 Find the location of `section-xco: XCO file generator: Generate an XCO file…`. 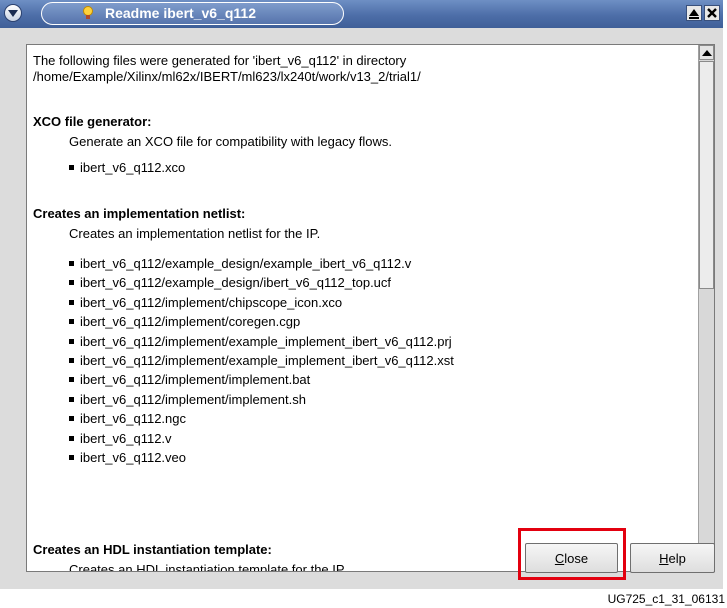

section-xco: XCO file generator: Generate an XCO file… is located at coordinates (212, 146).